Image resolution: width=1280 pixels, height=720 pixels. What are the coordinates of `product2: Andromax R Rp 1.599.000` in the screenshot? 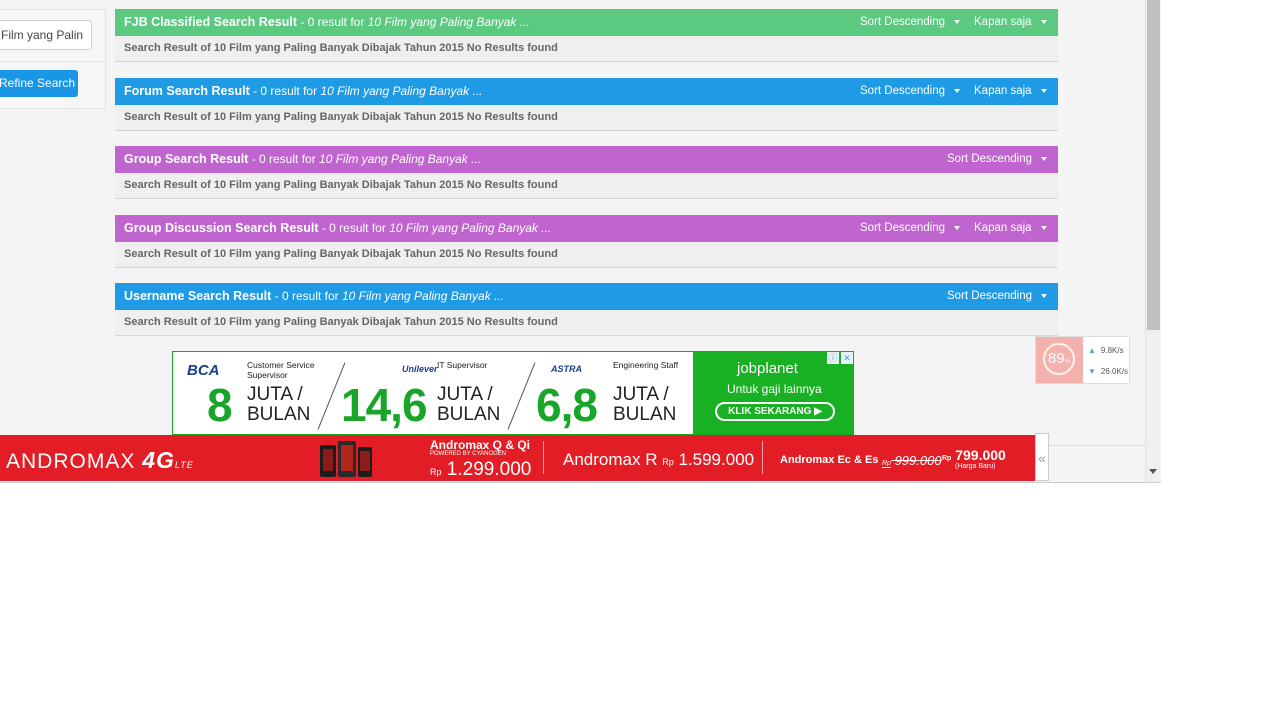 It's located at (659, 459).